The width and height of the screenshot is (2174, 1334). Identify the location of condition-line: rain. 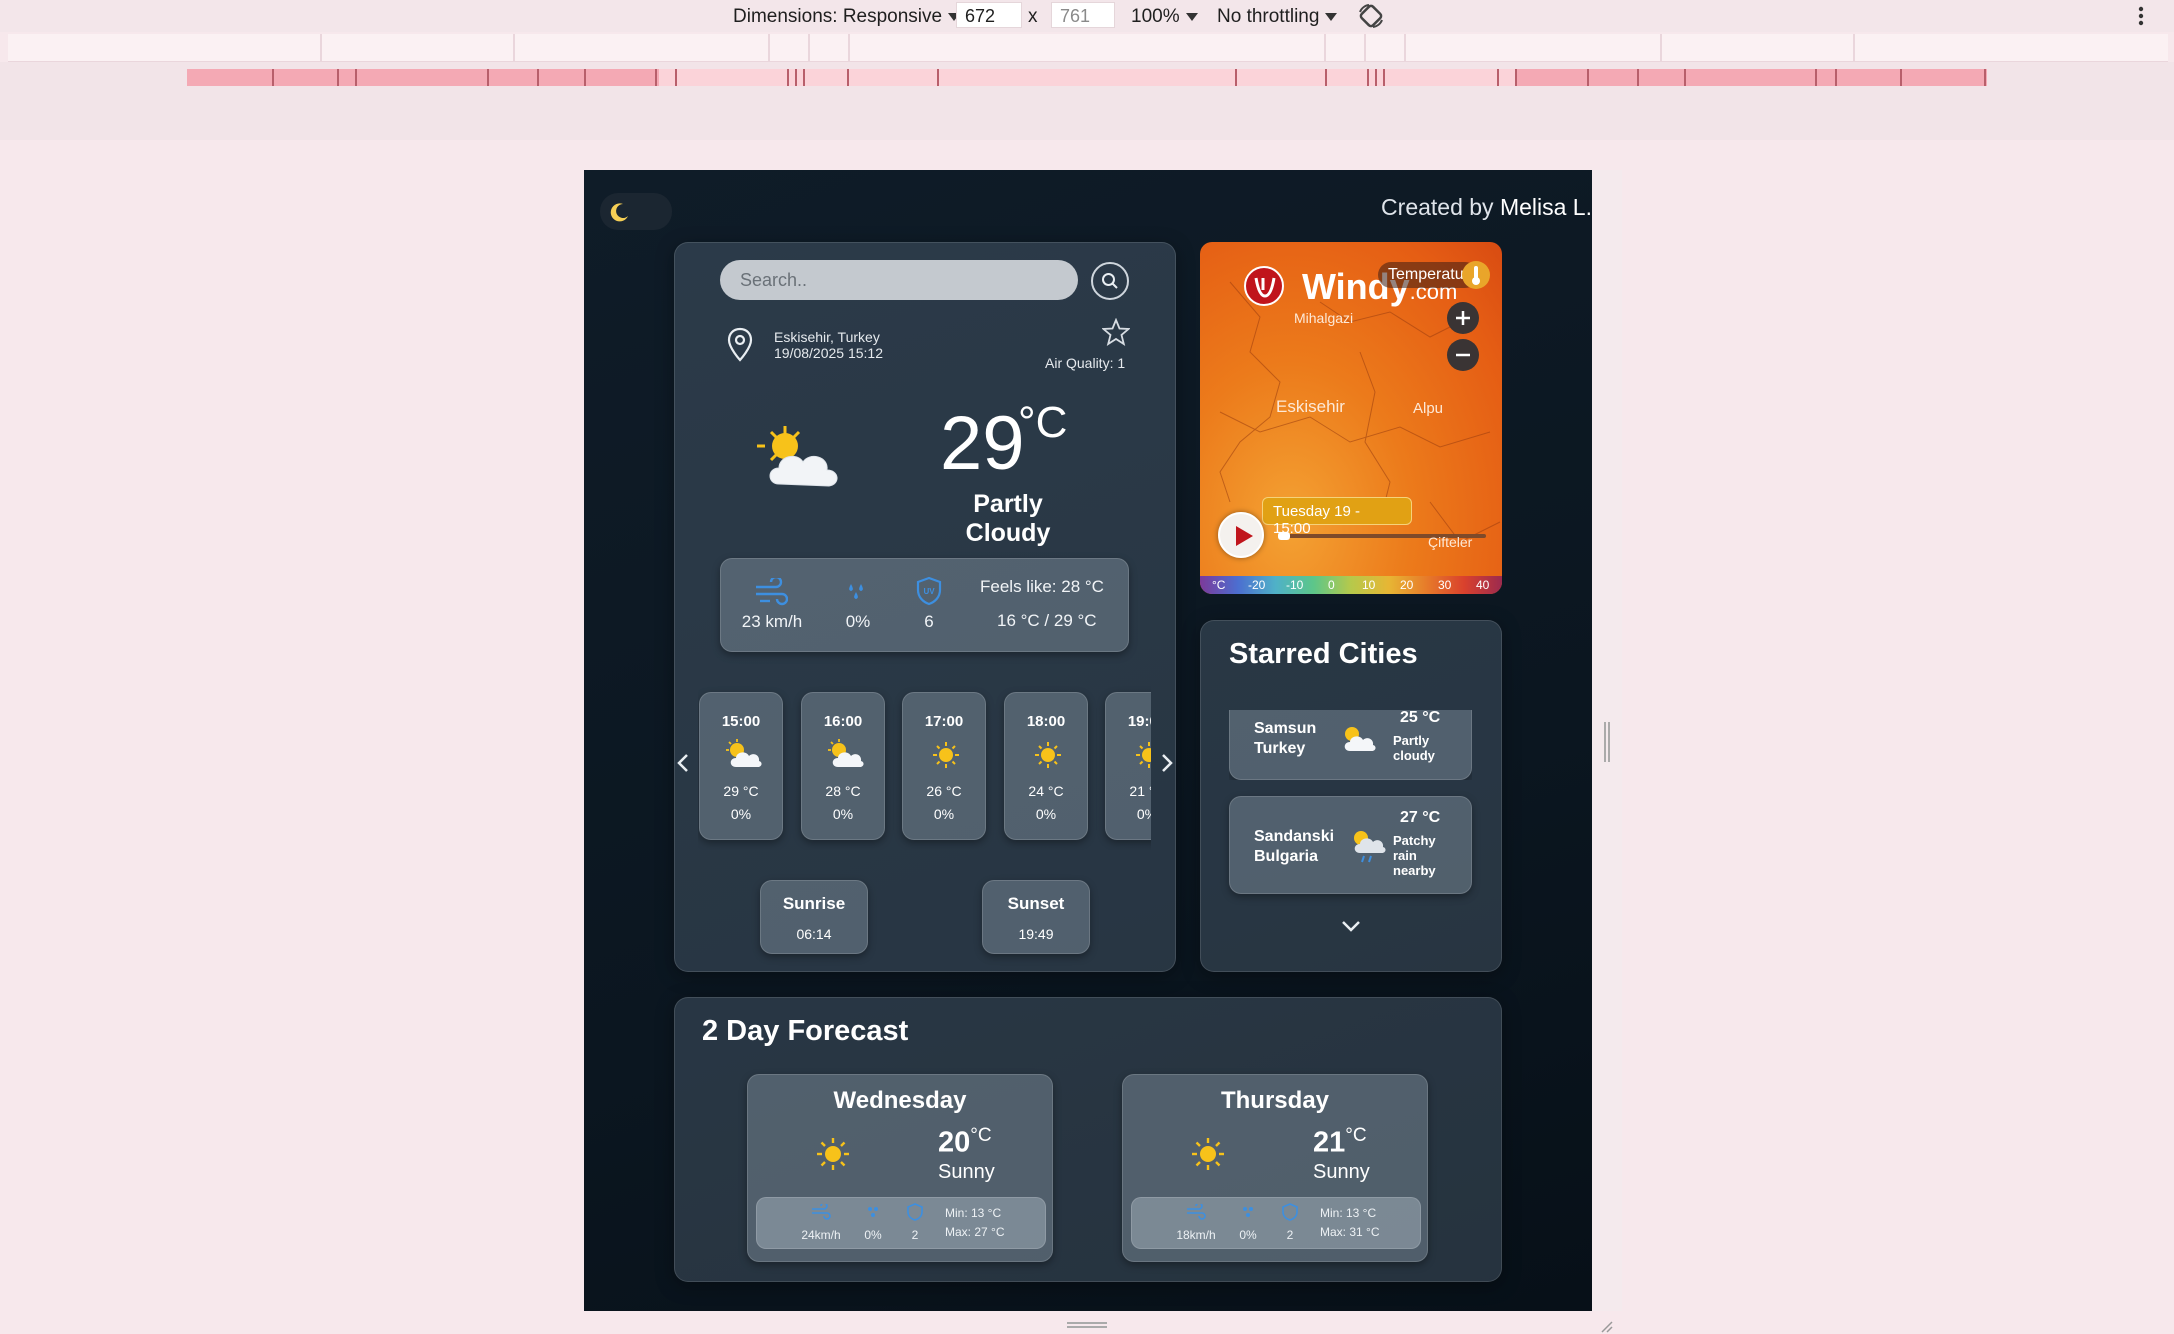
(1405, 855).